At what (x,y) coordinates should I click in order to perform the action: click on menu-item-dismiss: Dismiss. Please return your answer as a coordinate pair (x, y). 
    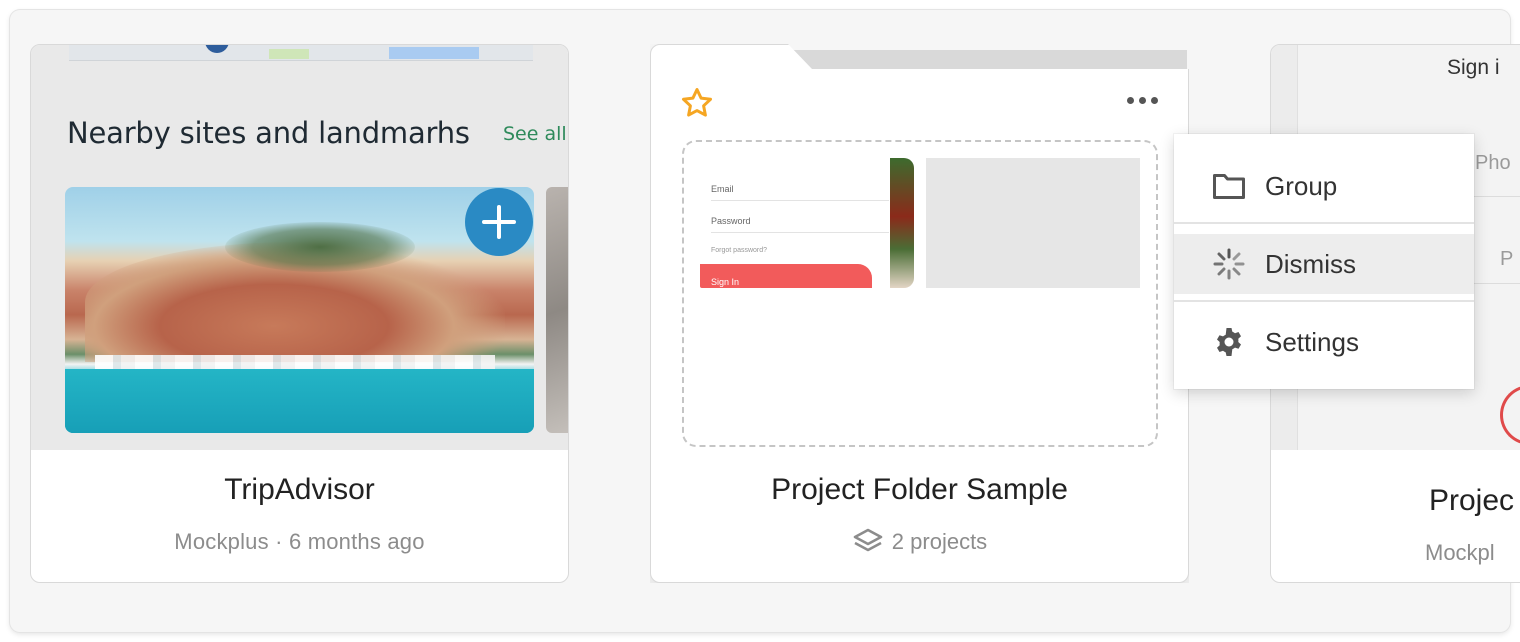
    Looking at the image, I should click on (1324, 264).